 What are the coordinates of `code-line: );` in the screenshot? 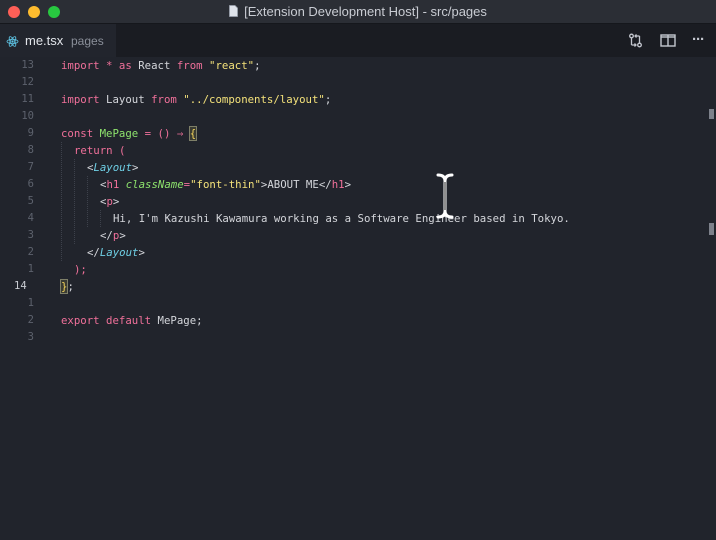 It's located at (80, 269).